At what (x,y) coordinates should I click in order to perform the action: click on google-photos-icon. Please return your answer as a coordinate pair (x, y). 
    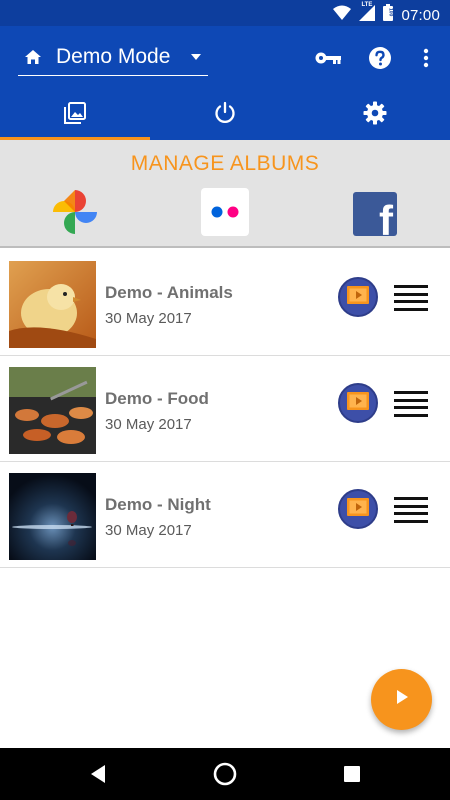
    Looking at the image, I should click on (75, 214).